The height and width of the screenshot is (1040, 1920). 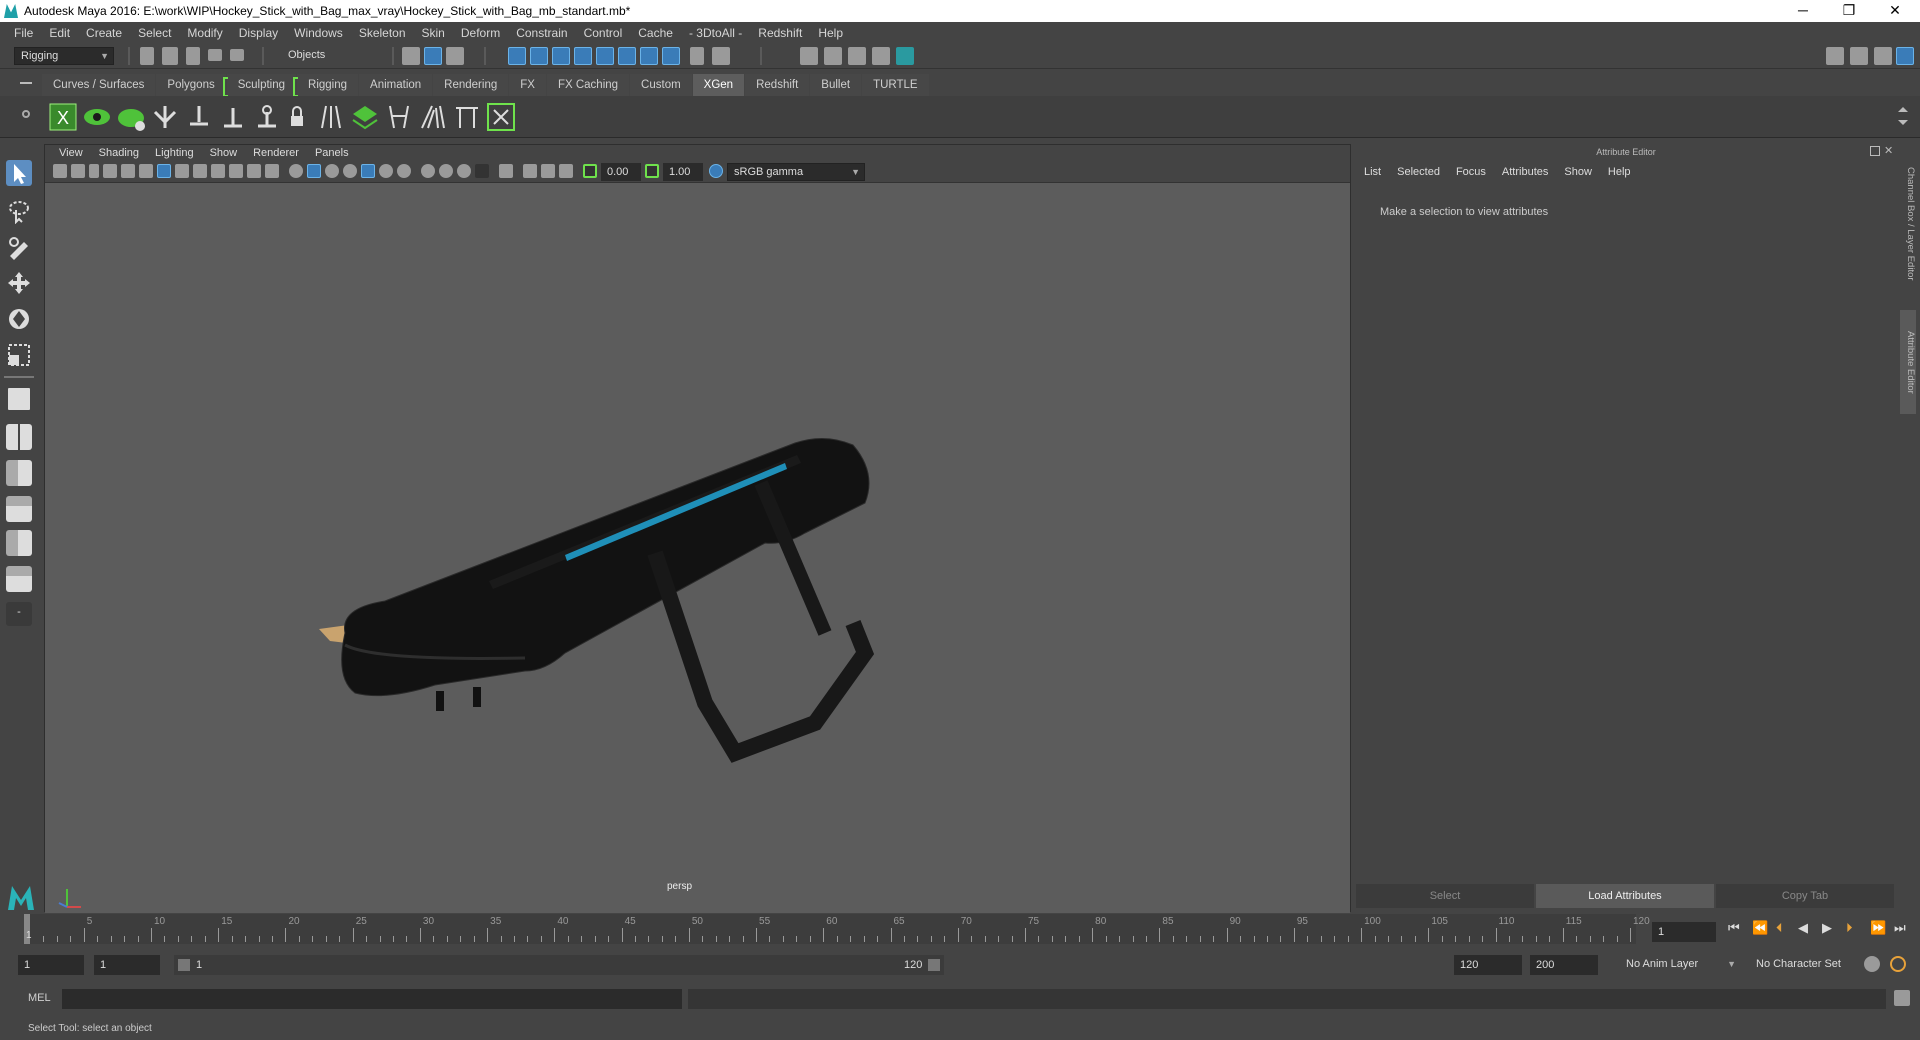 What do you see at coordinates (99, 85) in the screenshot?
I see `shelf-tab-curves-surfaces: Curves / Surfaces` at bounding box center [99, 85].